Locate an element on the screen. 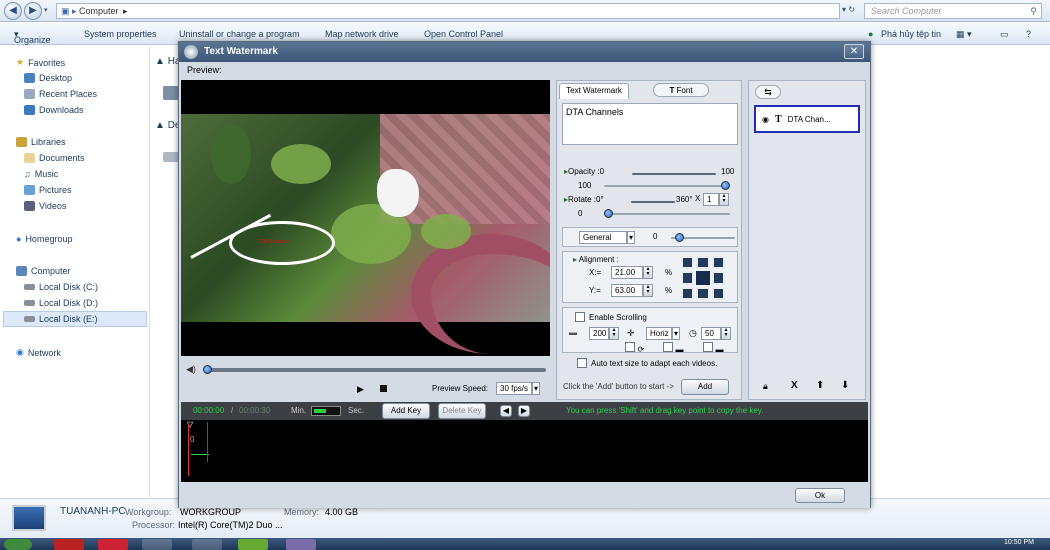 The image size is (1050, 550). system-properties-button: System properties is located at coordinates (120, 34).